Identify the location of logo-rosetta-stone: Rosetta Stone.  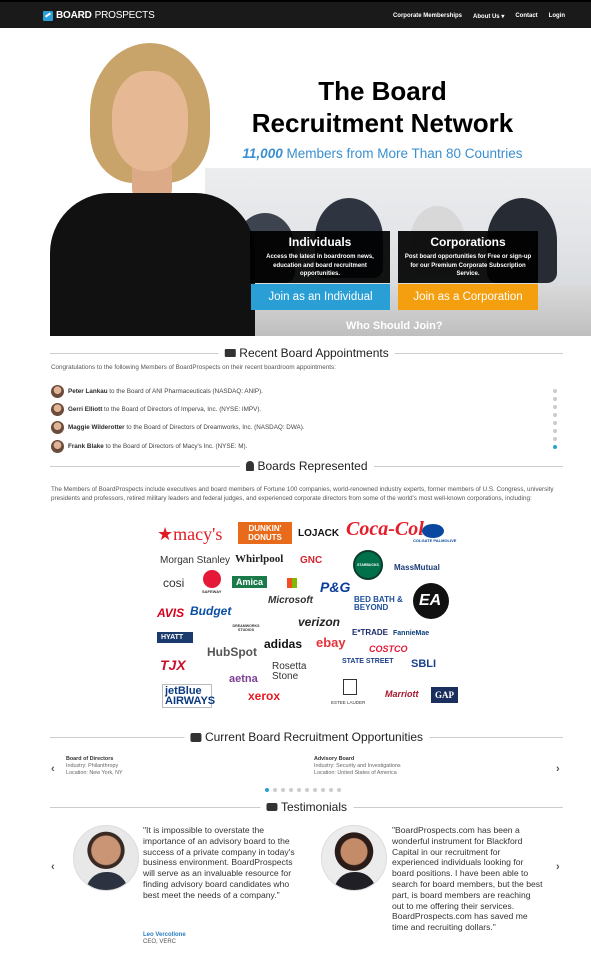
(289, 671).